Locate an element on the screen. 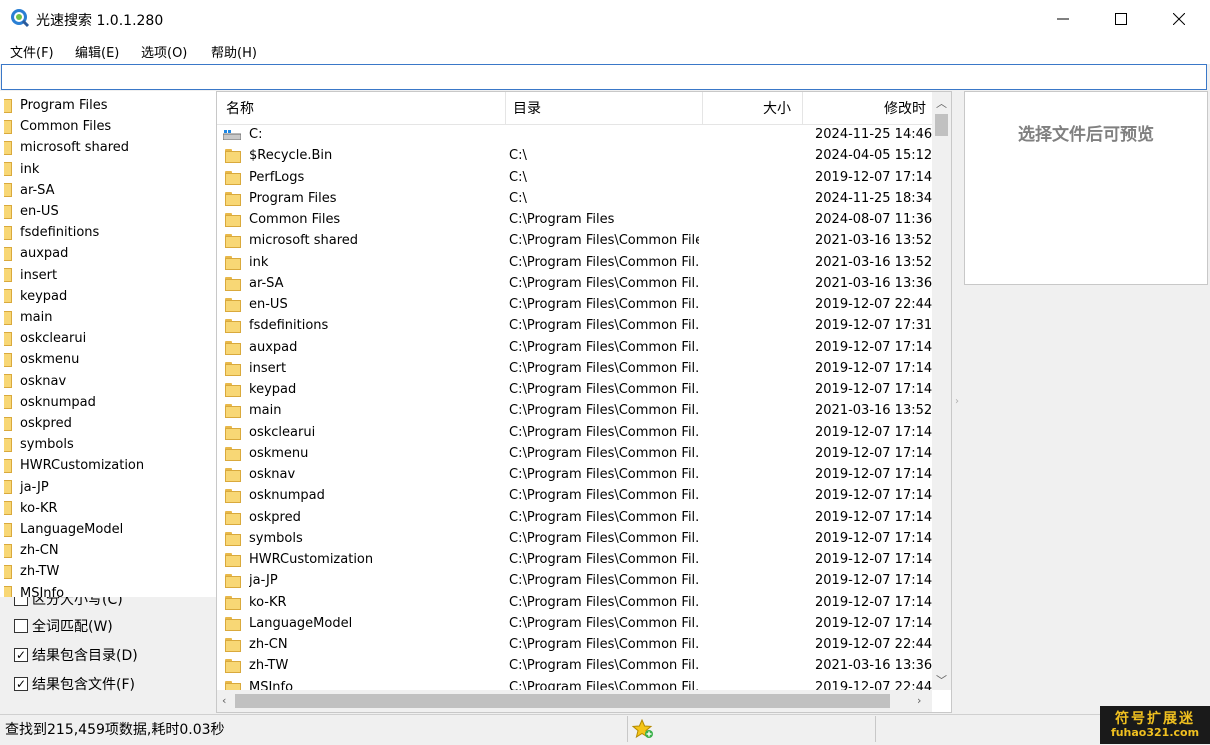 This screenshot has width=1210, height=745. table-row: C: 2024-11-25 14:46:0 is located at coordinates (574, 135).